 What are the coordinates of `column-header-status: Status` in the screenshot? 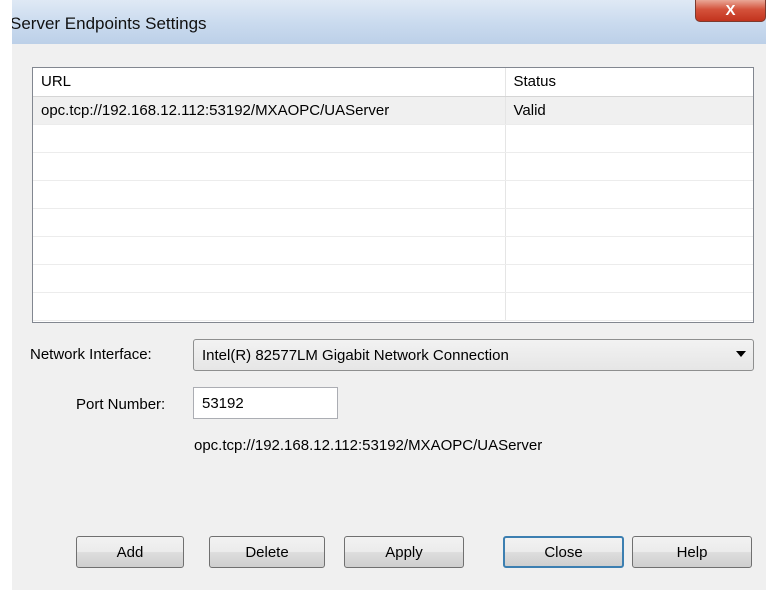 It's located at (629, 82).